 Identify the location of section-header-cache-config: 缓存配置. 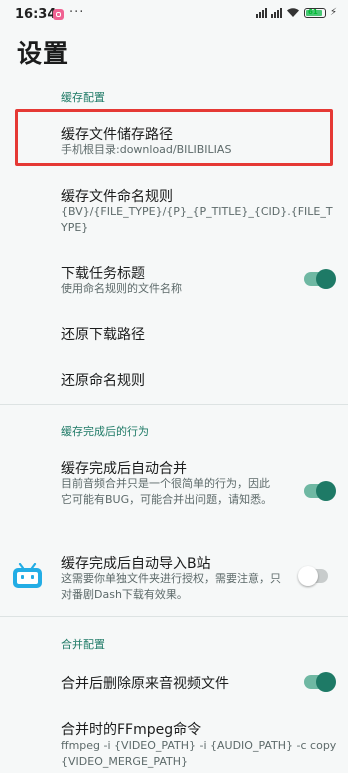
(83, 97).